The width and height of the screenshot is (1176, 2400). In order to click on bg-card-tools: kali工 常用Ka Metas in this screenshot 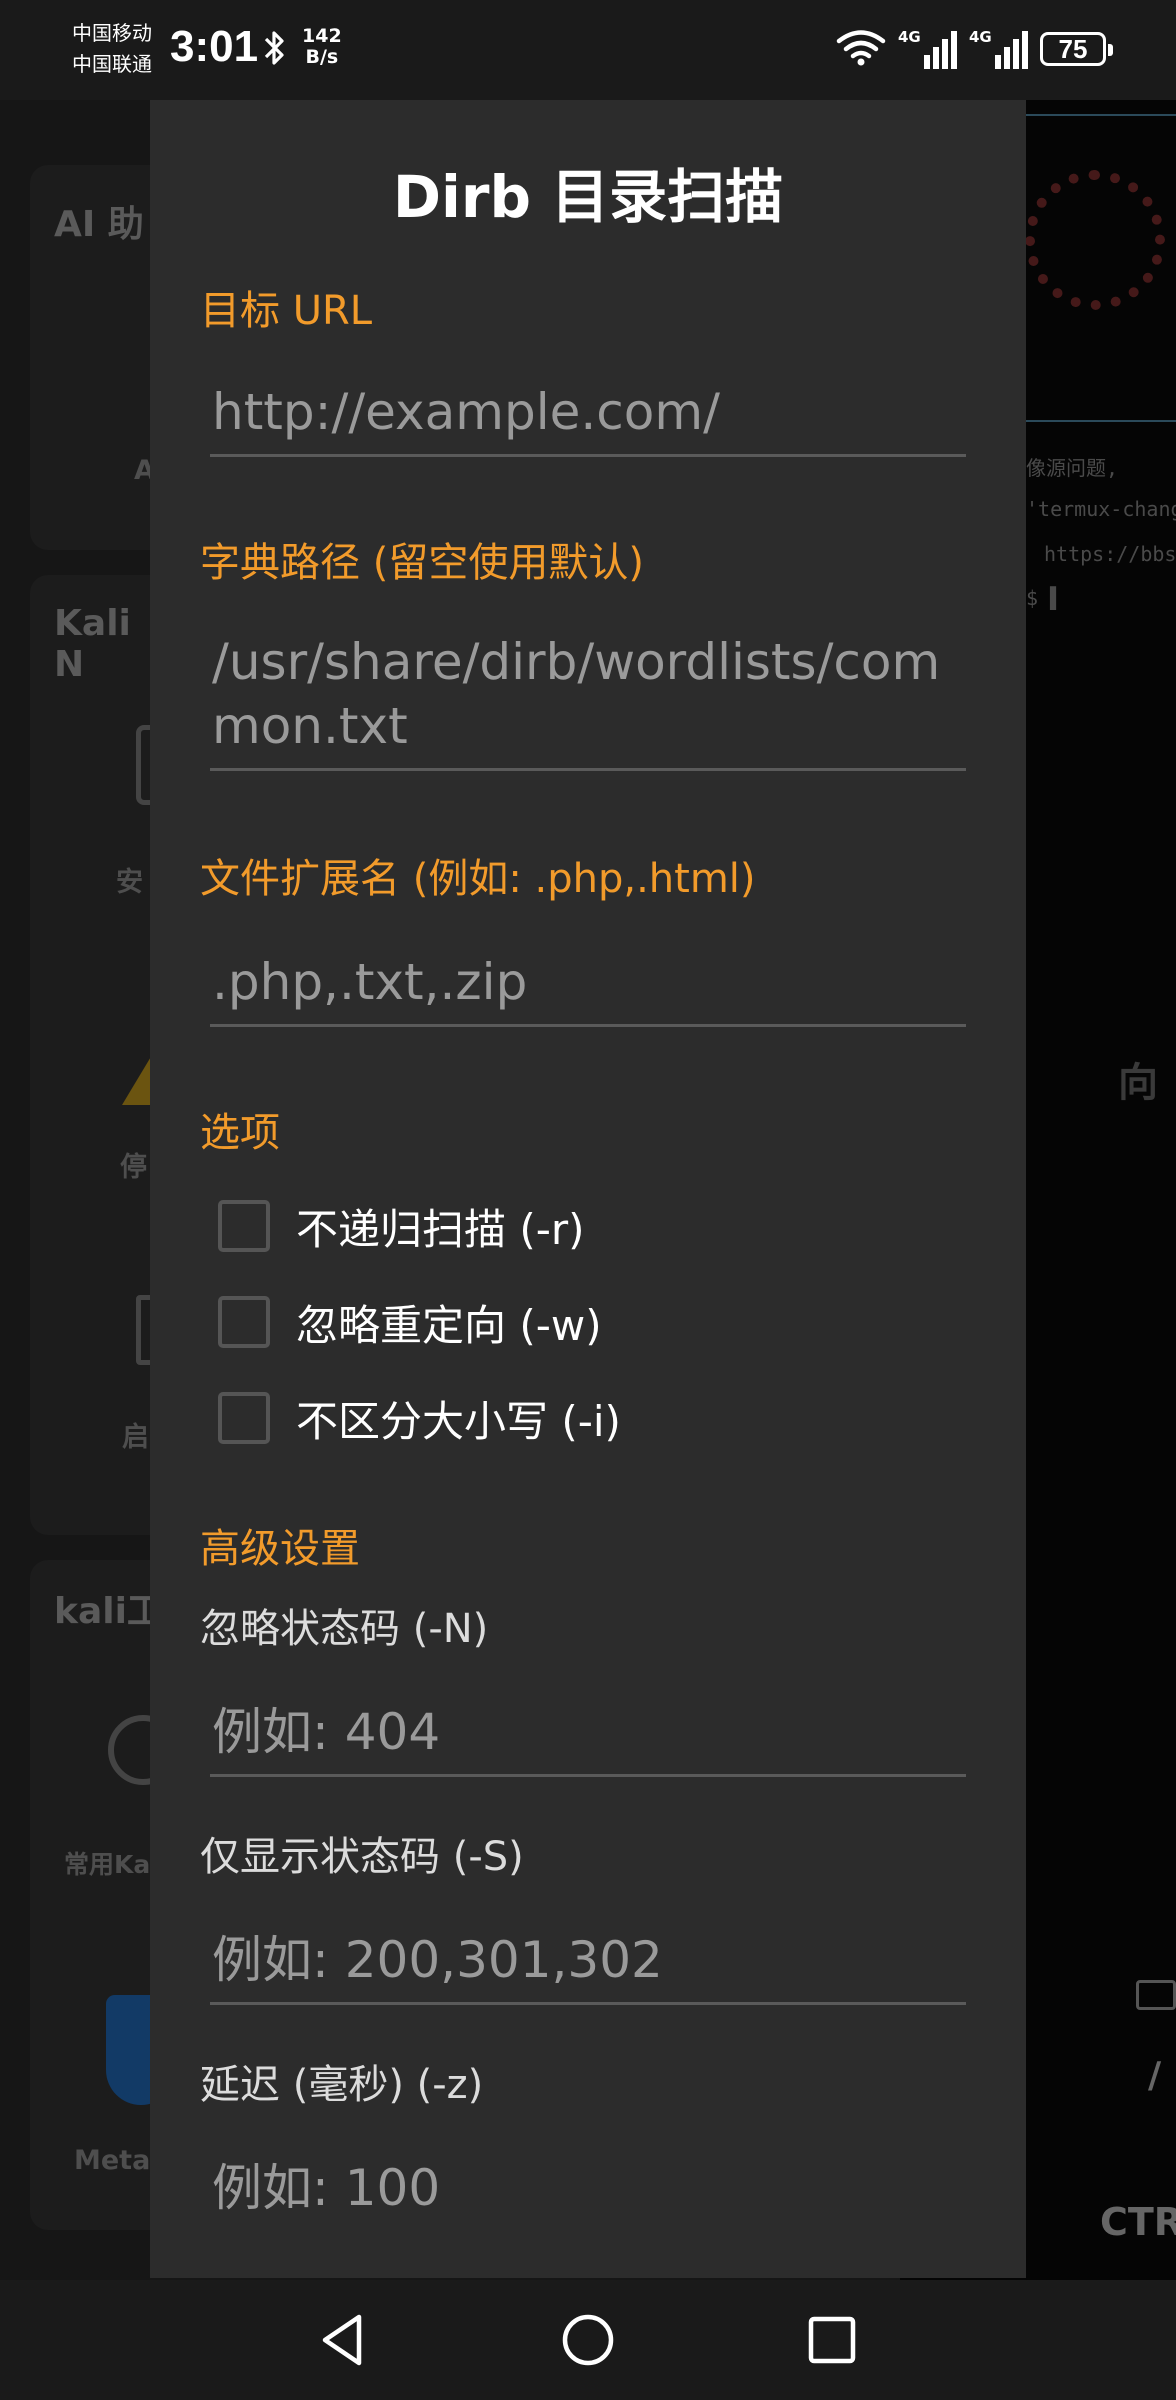, I will do `click(104, 1895)`.